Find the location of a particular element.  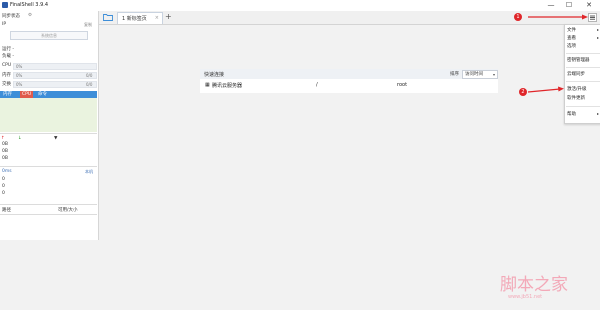

chevron-down-icon: ▾ is located at coordinates (493, 74).